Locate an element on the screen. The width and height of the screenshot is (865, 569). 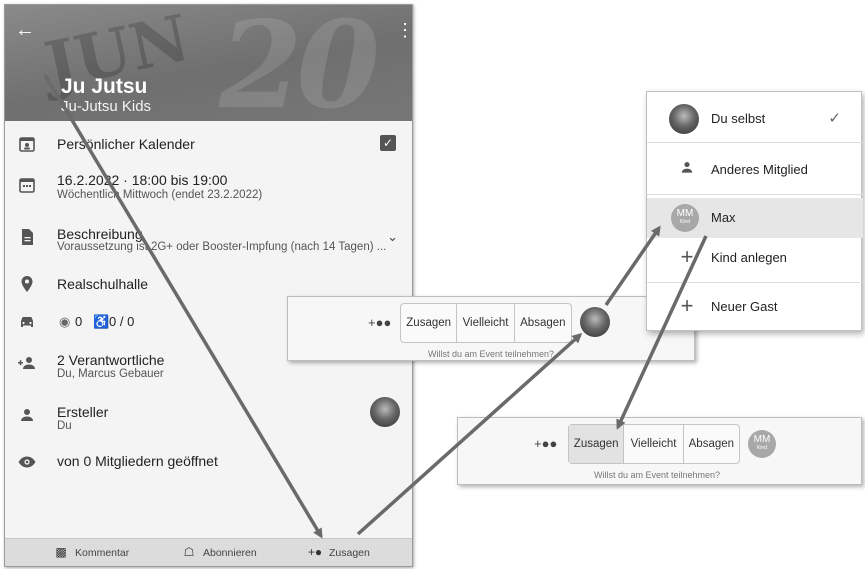
subscribe-button: ☖ Abonnieren is located at coordinates (219, 552).